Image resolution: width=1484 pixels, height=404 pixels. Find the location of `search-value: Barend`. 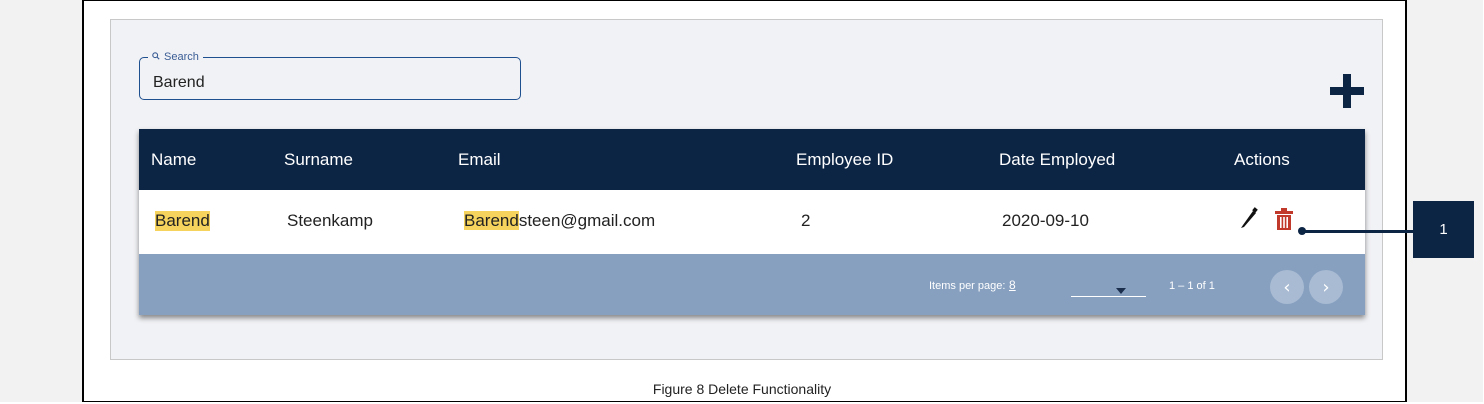

search-value: Barend is located at coordinates (179, 83).